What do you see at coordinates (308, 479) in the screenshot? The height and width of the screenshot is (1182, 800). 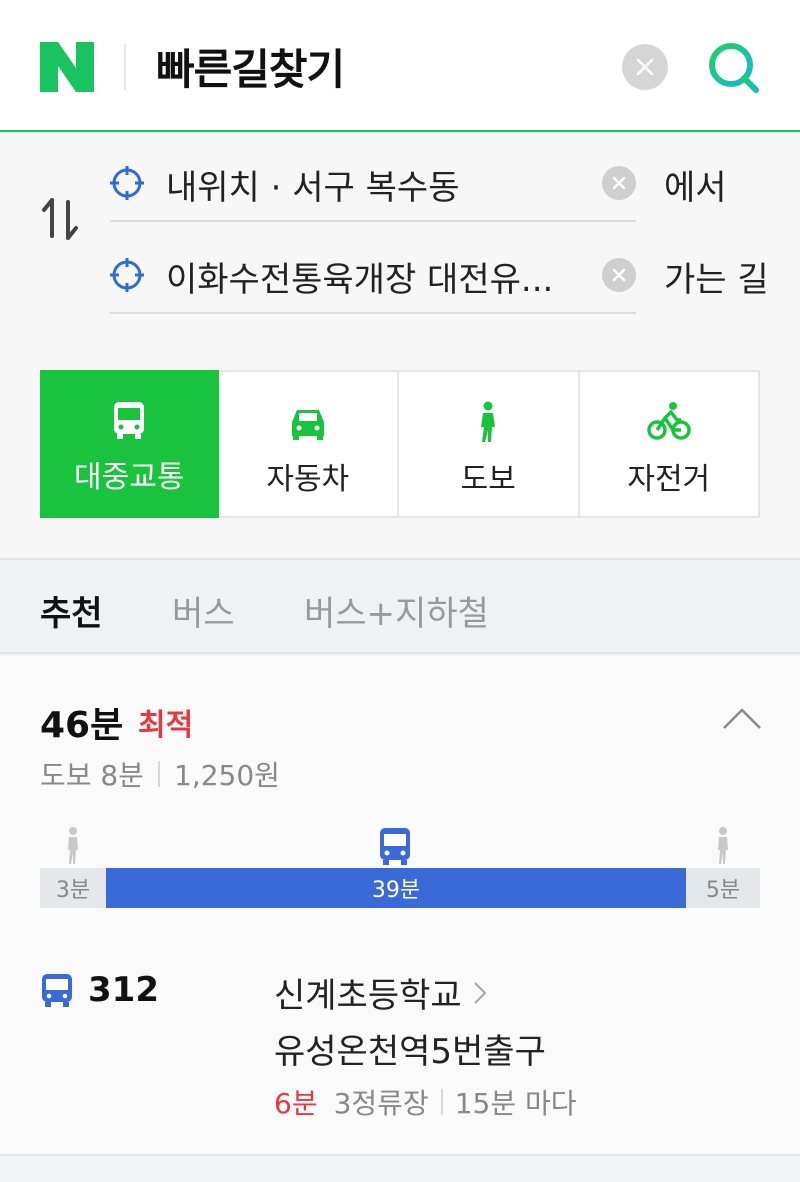 I see `mode-label: 자동차` at bounding box center [308, 479].